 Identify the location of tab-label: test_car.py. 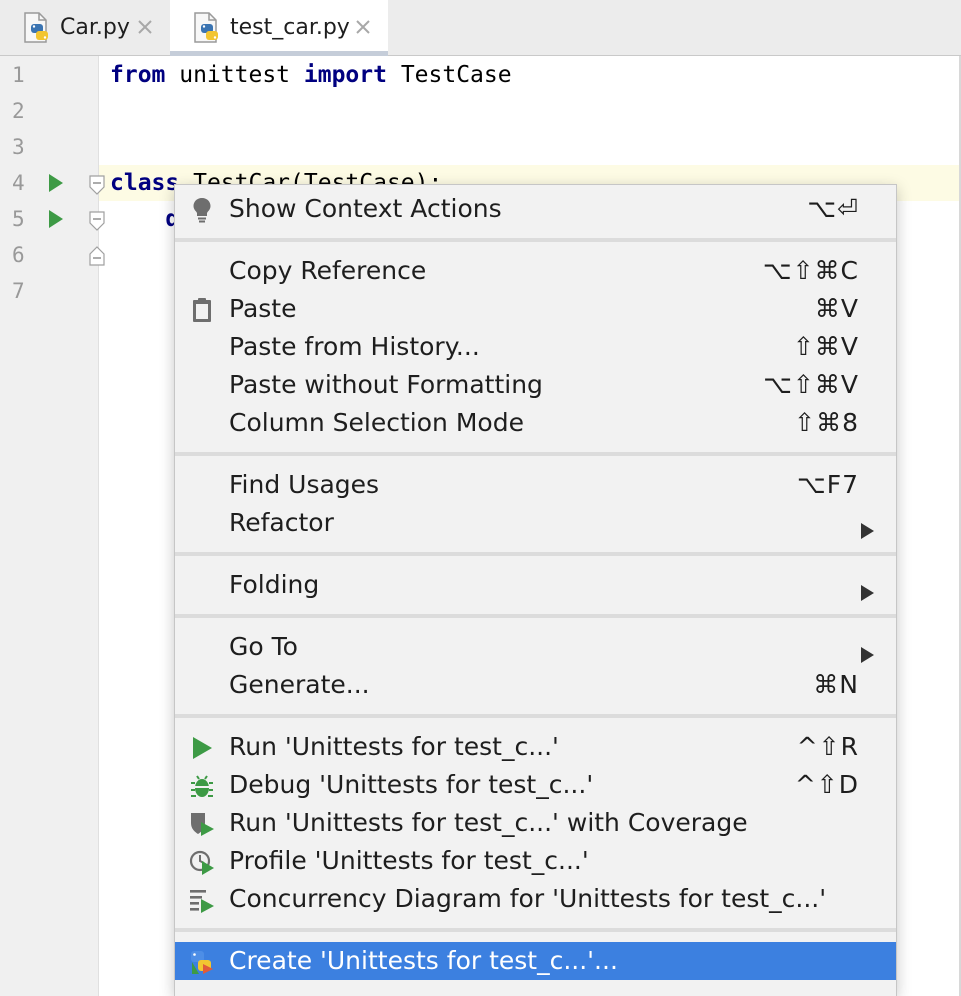
(290, 27).